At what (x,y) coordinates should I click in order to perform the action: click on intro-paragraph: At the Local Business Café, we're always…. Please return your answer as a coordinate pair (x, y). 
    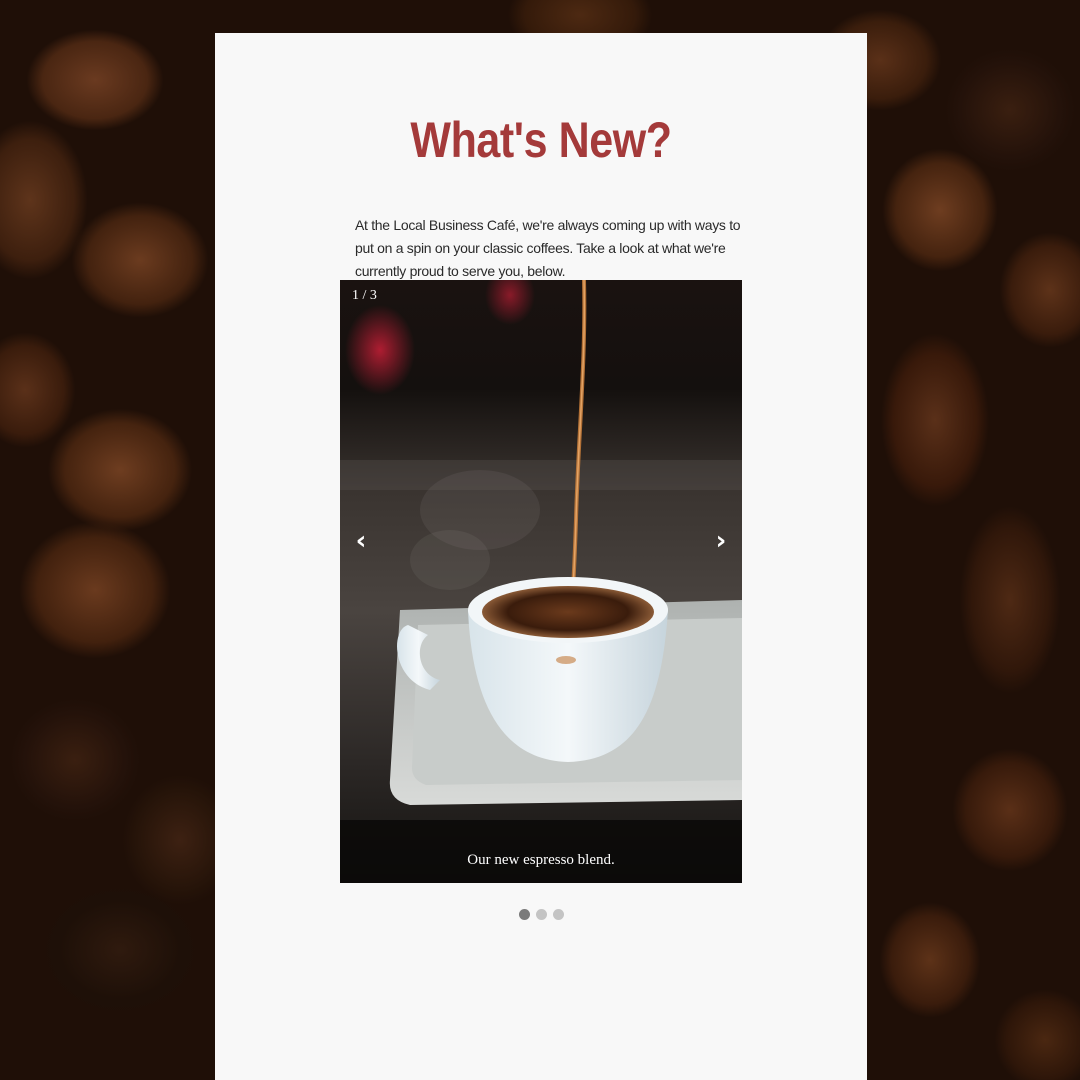
    Looking at the image, I should click on (548, 248).